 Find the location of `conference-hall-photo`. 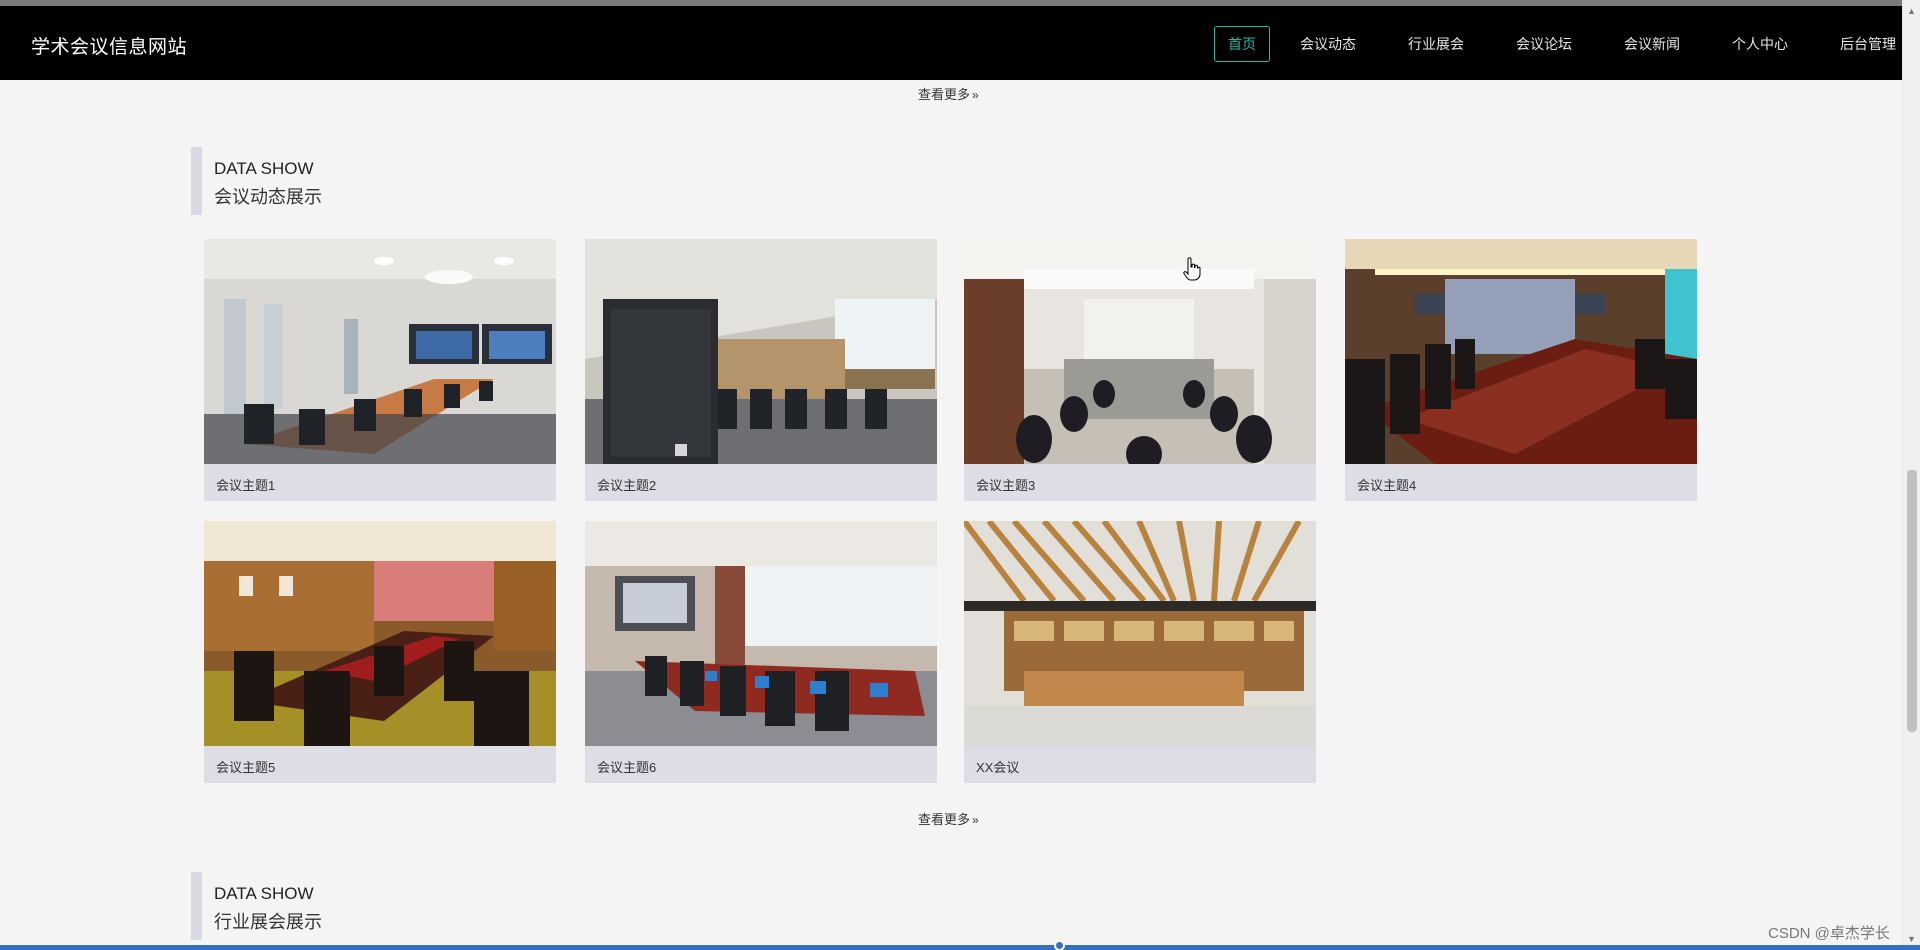

conference-hall-photo is located at coordinates (761, 633).